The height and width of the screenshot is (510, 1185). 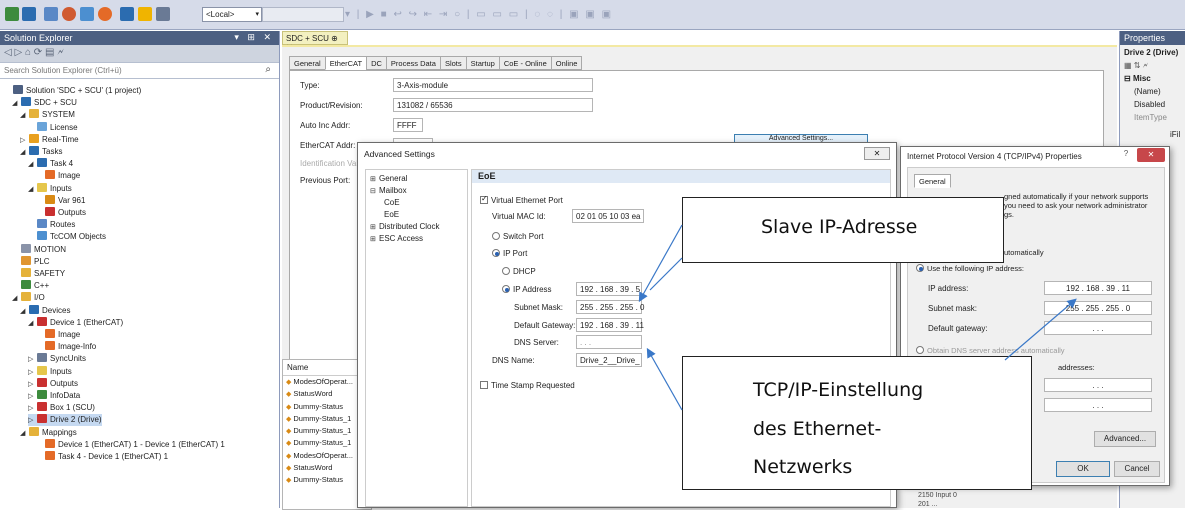 I want to click on dns-name-field: Drive_2__Drive_, so click(x=609, y=360).